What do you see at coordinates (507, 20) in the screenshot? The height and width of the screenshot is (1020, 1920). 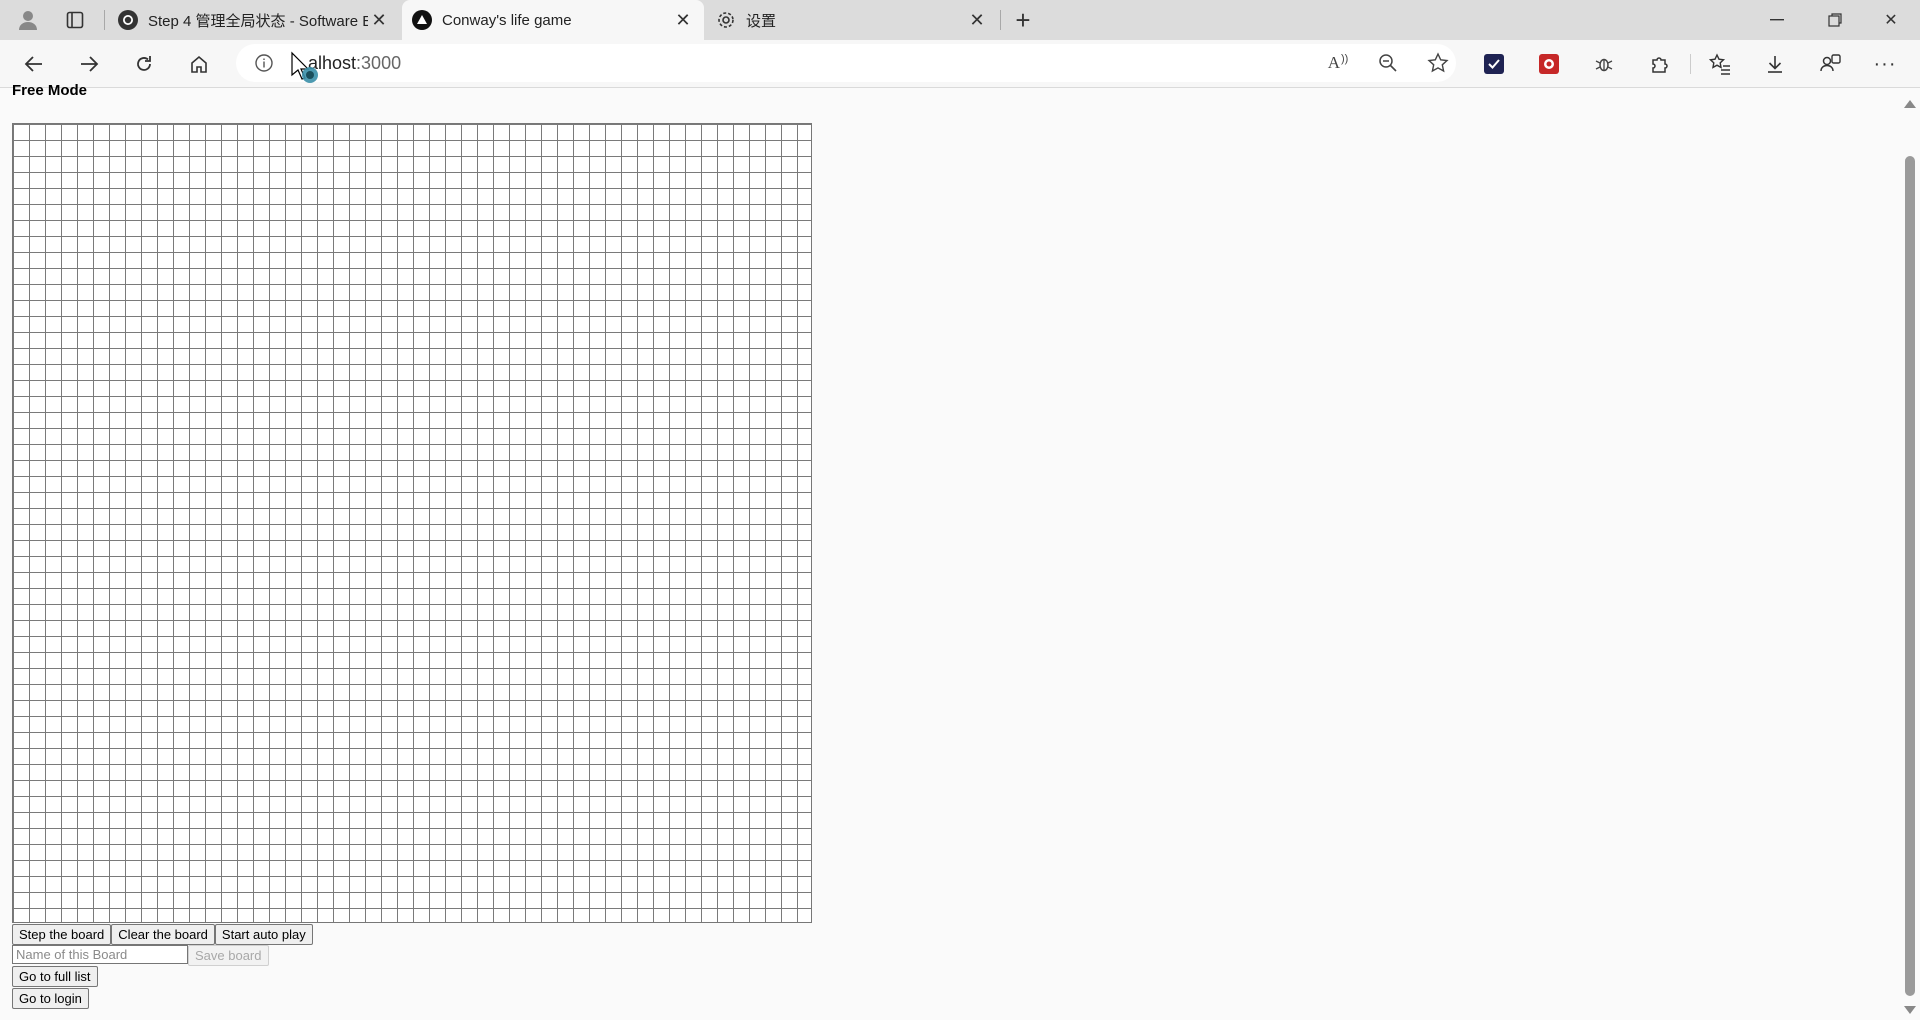 I see `tab-title: Conway's life game` at bounding box center [507, 20].